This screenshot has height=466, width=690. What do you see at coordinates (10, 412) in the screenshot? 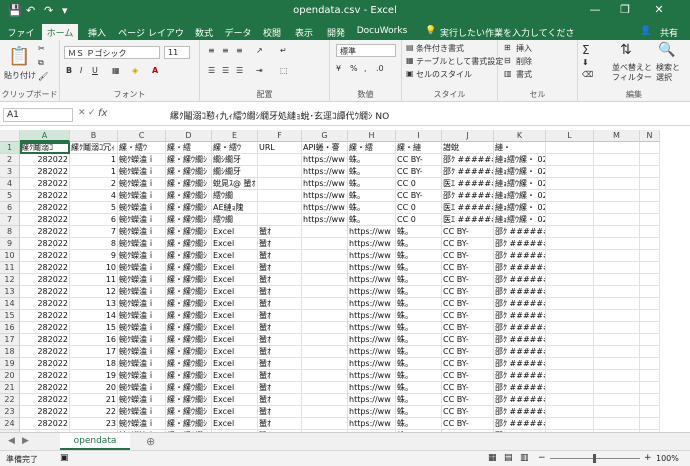
I see `row-header: 23` at bounding box center [10, 412].